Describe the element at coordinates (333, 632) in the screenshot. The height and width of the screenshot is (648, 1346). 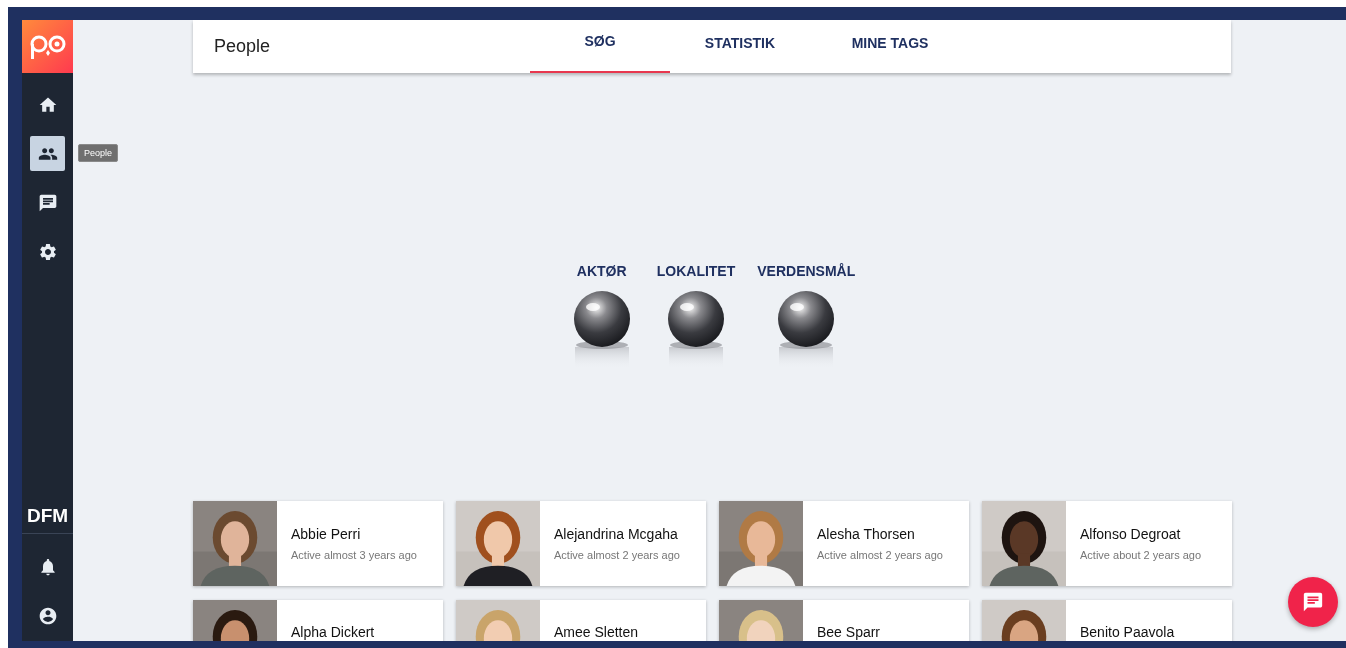
I see `person-name: Alpha Dickert` at that location.